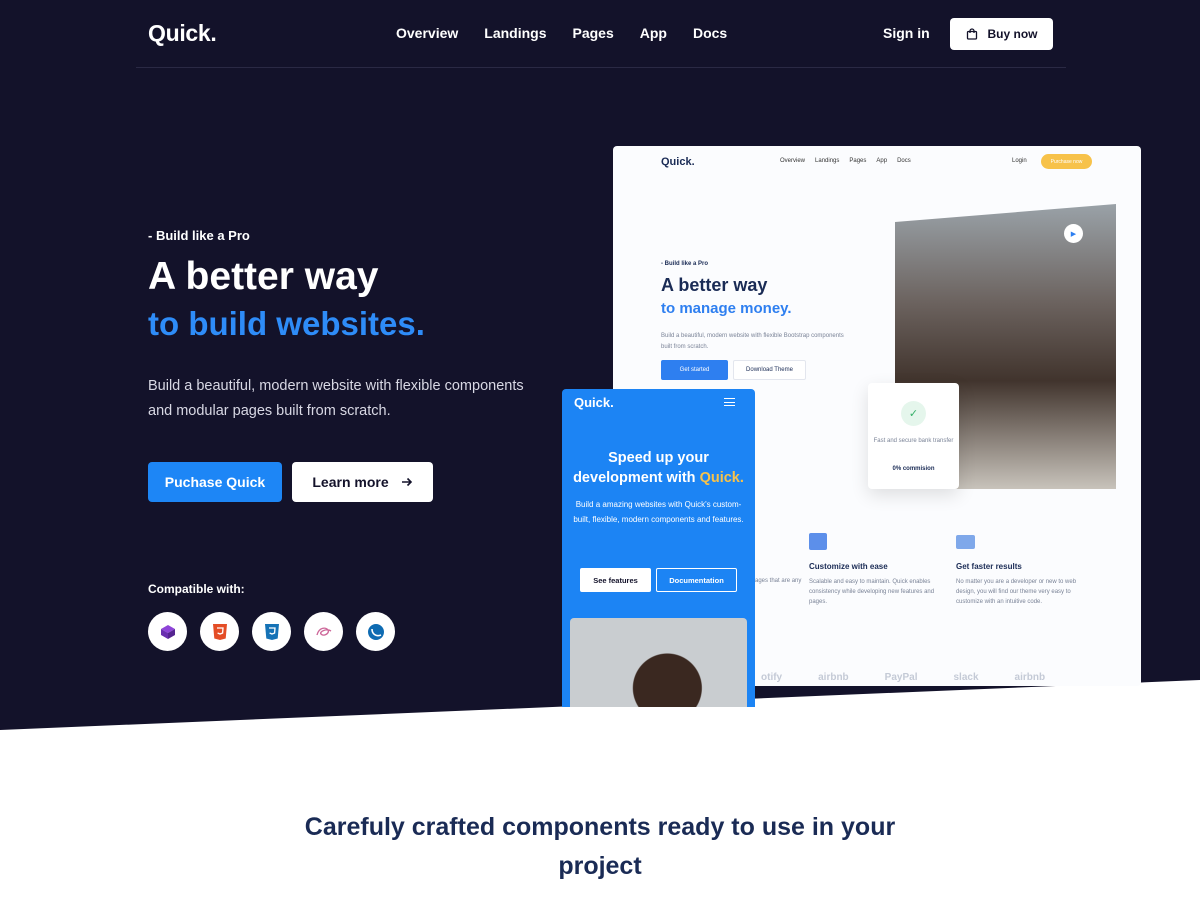 This screenshot has width=1200, height=900. Describe the element at coordinates (1066, 161) in the screenshot. I see `preview-purchase-button: Purchase now` at that location.